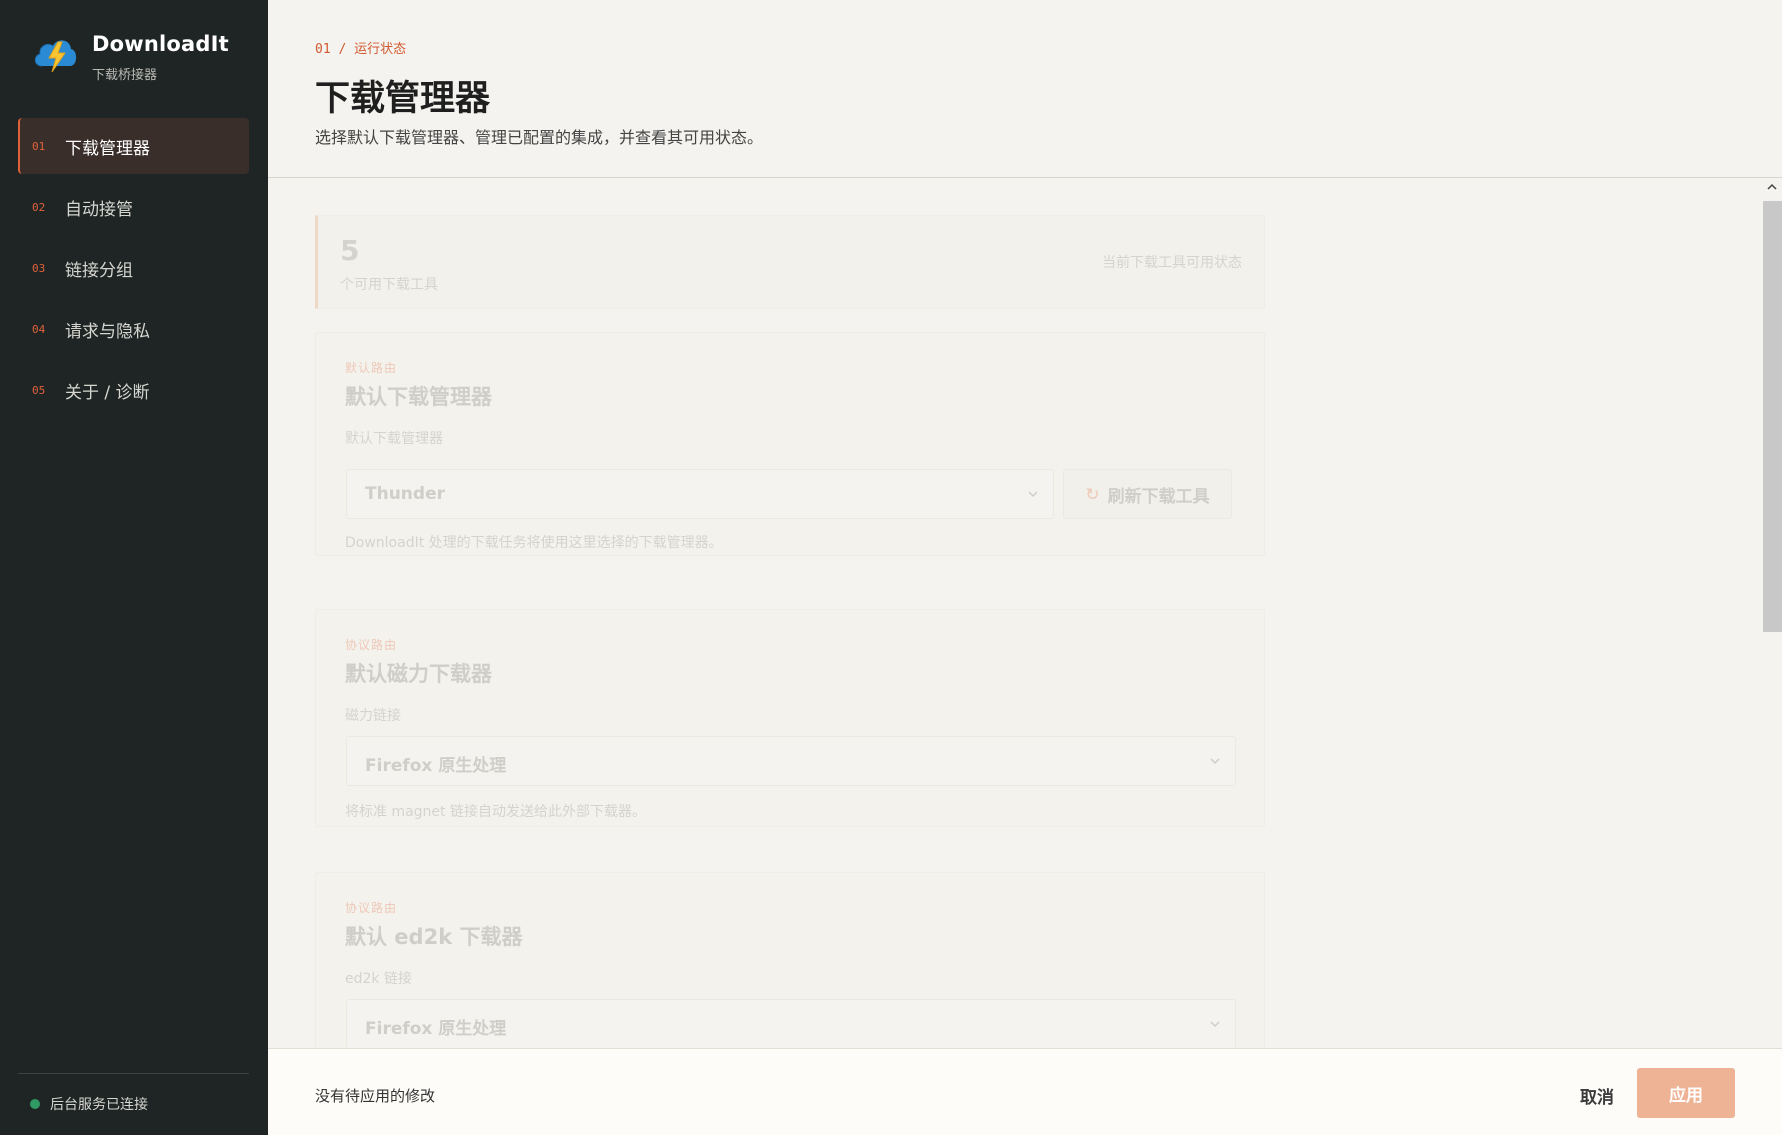 This screenshot has width=1782, height=1135. What do you see at coordinates (107, 392) in the screenshot?
I see `sidebar-item-label: 关于 / 诊断` at bounding box center [107, 392].